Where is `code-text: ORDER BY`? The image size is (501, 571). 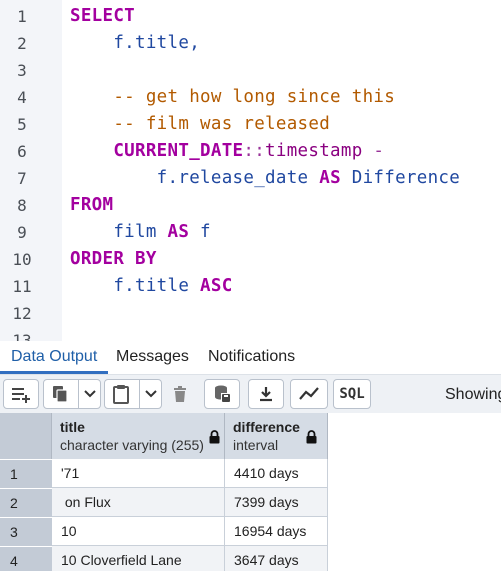 code-text: ORDER BY is located at coordinates (113, 259).